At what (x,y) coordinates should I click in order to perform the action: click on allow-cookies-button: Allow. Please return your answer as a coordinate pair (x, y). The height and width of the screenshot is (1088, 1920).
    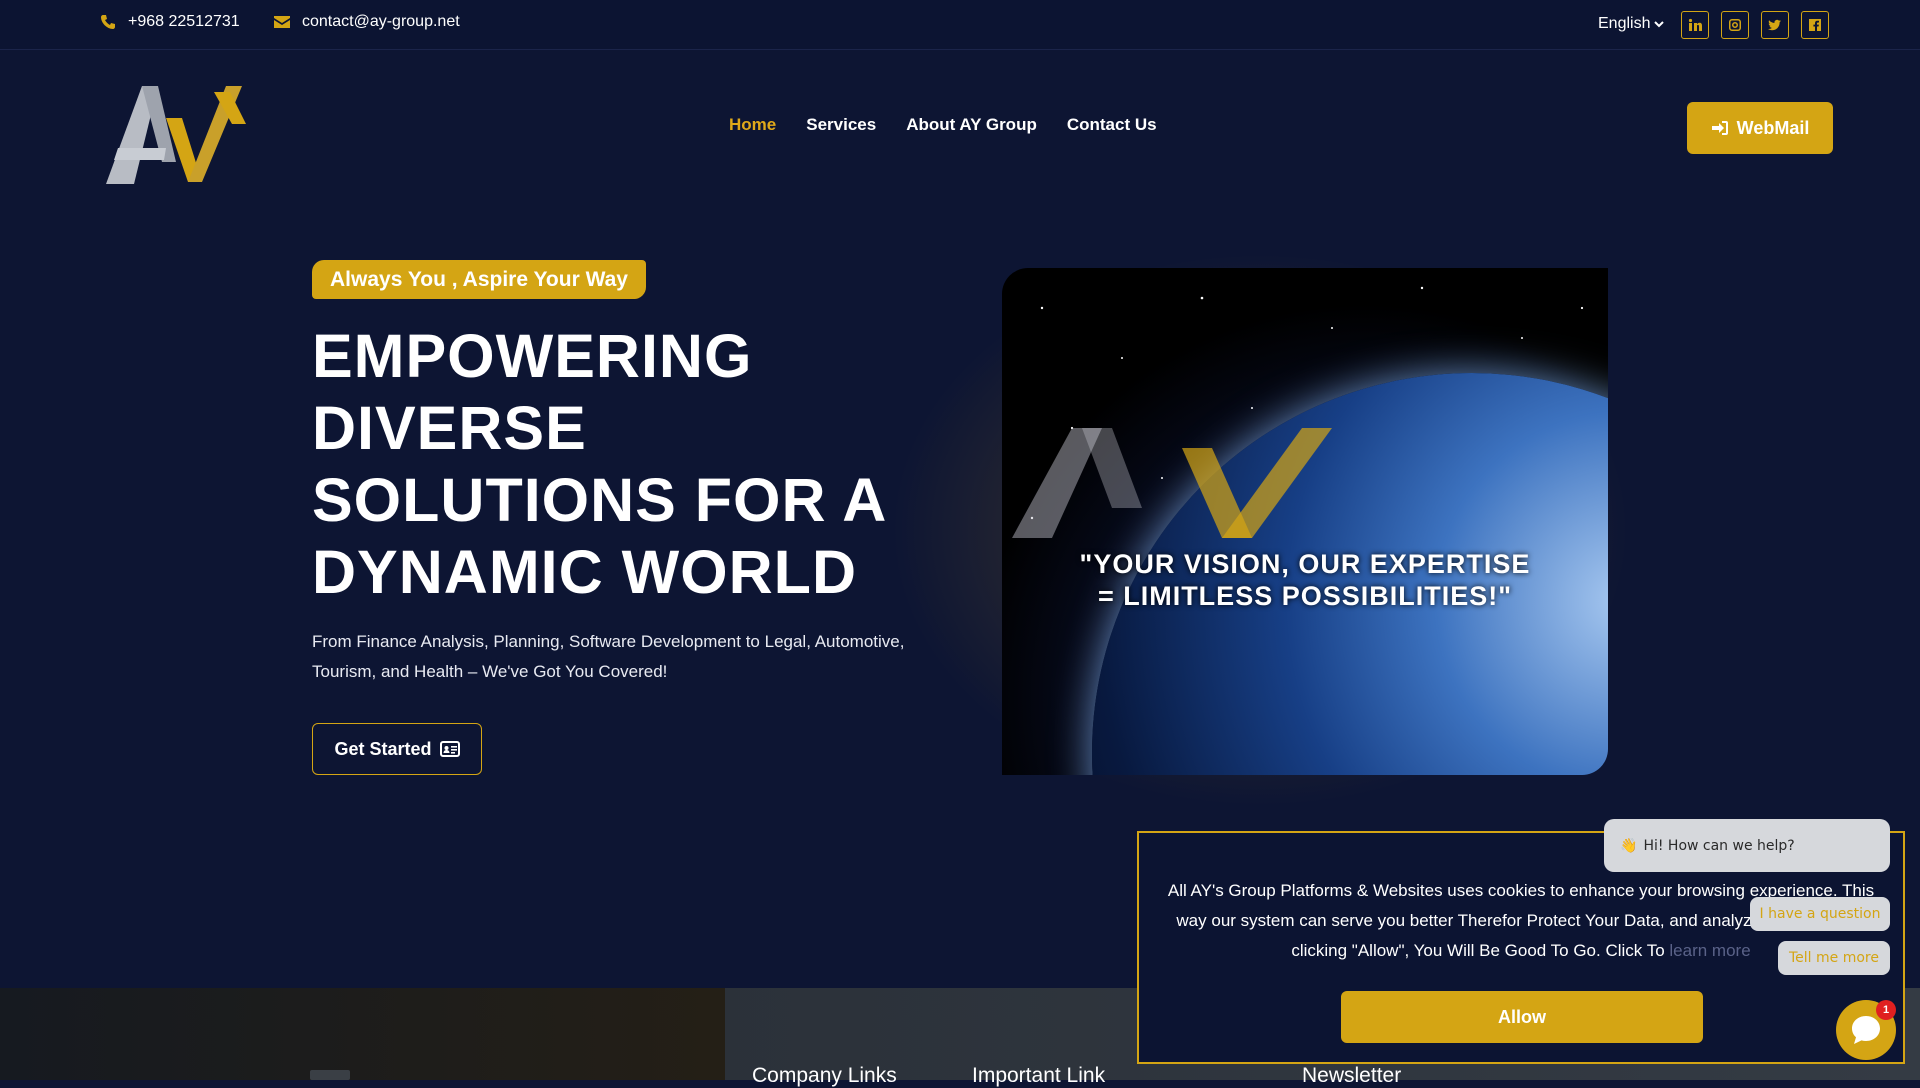
    Looking at the image, I should click on (1522, 1017).